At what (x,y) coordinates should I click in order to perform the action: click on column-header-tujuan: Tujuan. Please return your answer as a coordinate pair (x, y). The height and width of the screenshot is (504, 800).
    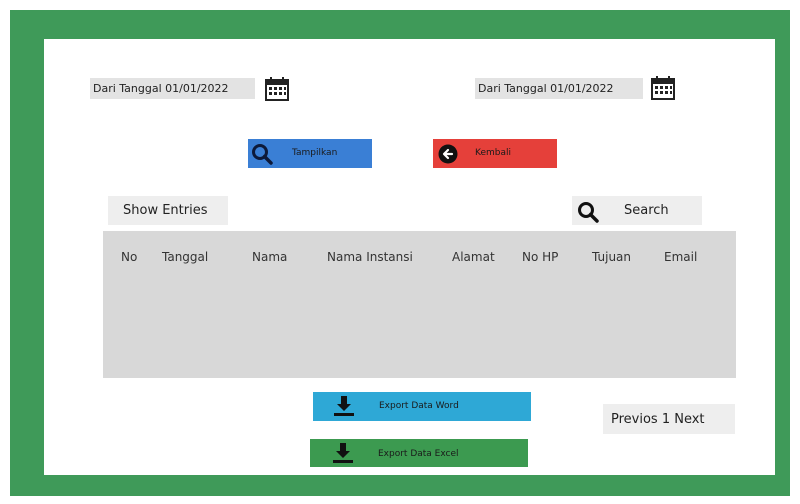
    Looking at the image, I should click on (612, 257).